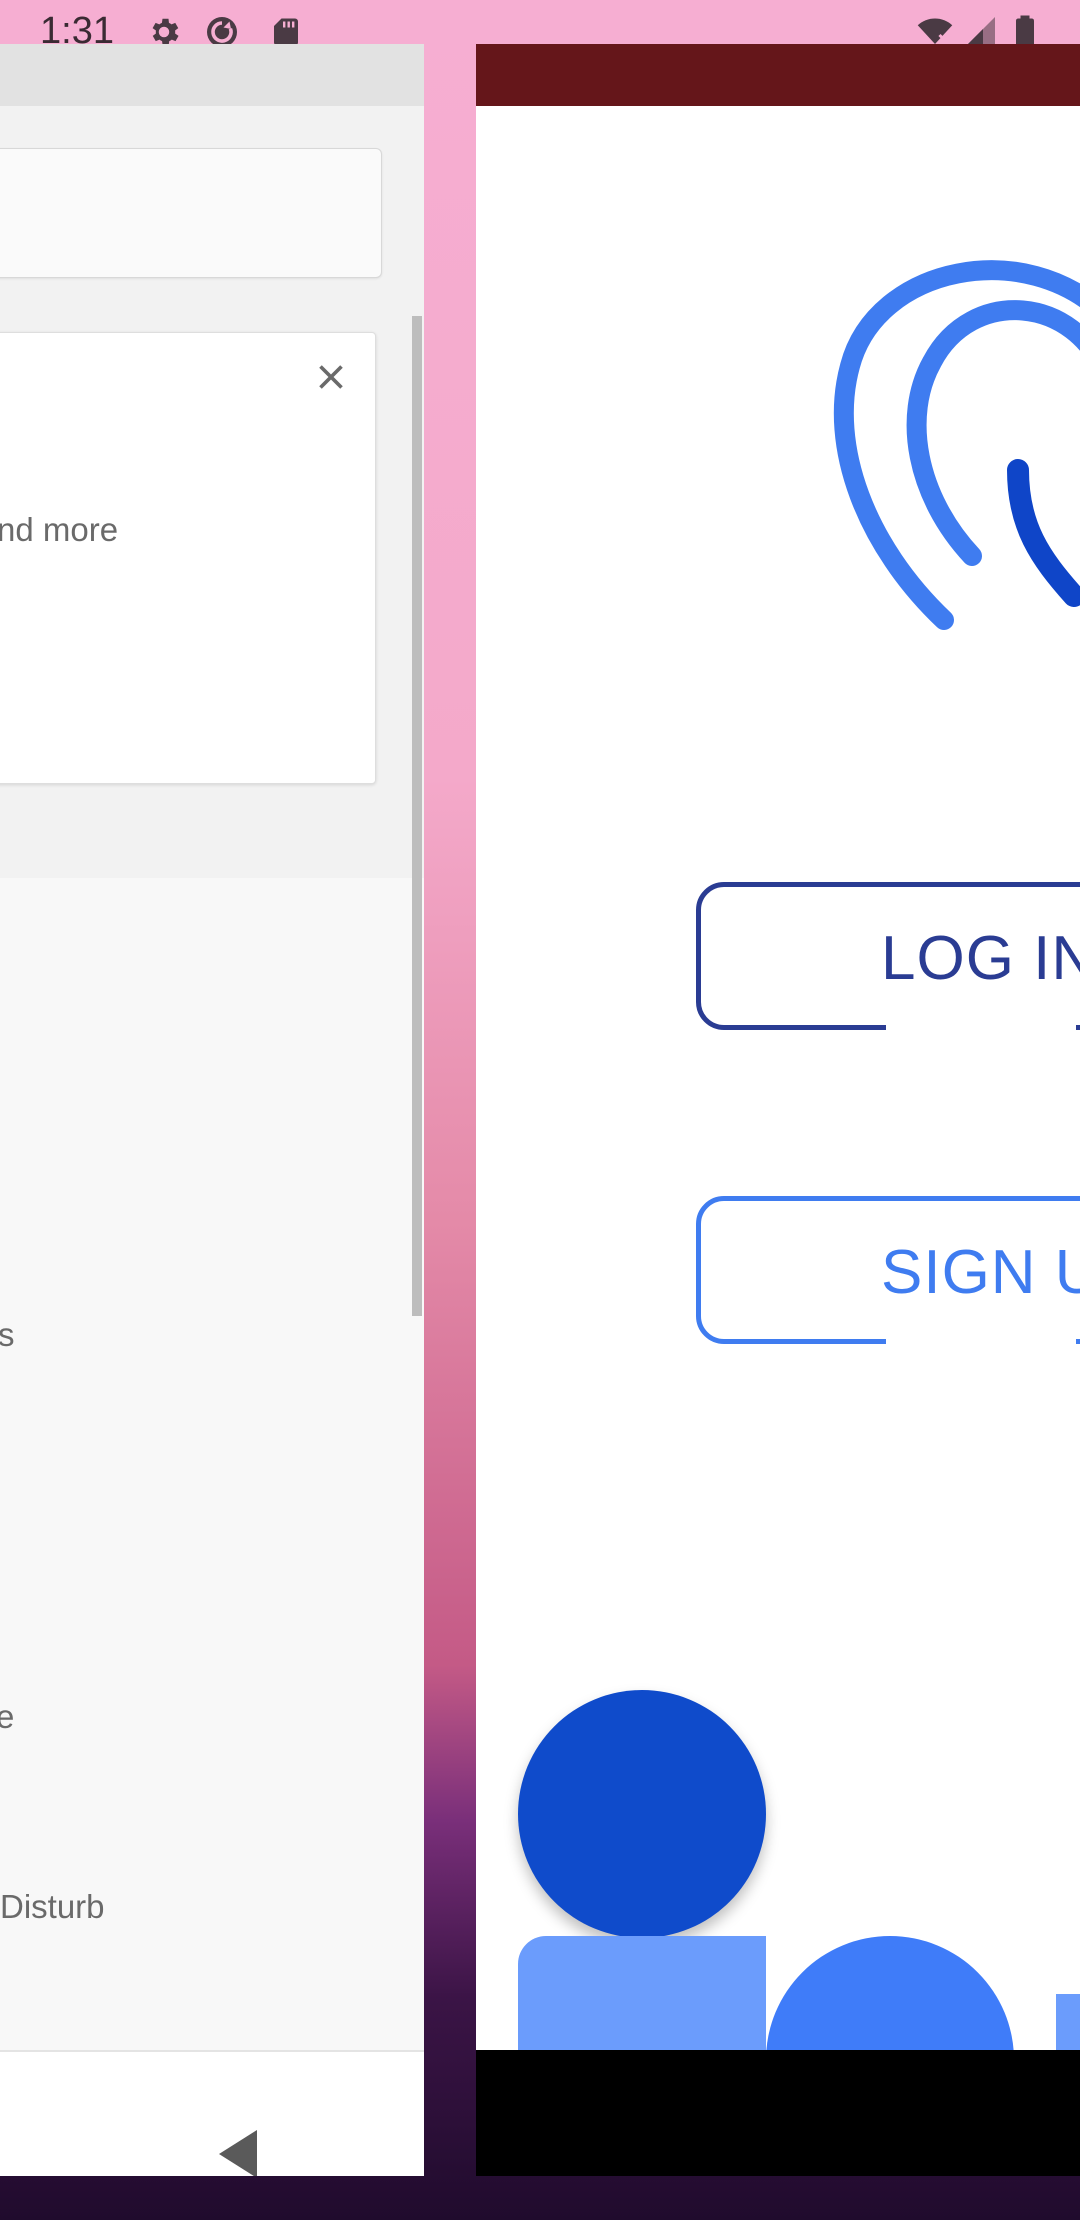  What do you see at coordinates (191, 213) in the screenshot?
I see `search-bar` at bounding box center [191, 213].